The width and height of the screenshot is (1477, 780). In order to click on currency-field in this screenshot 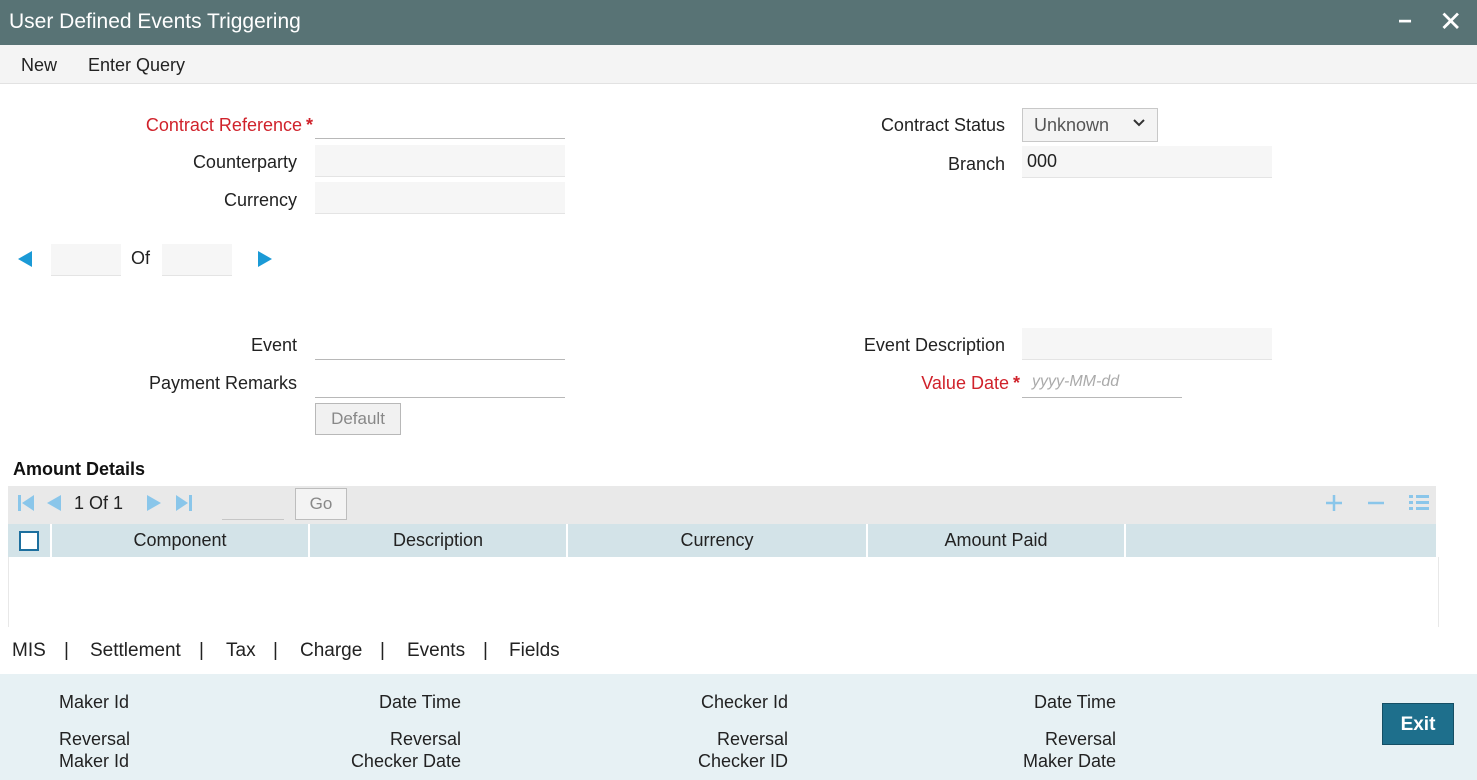, I will do `click(440, 198)`.